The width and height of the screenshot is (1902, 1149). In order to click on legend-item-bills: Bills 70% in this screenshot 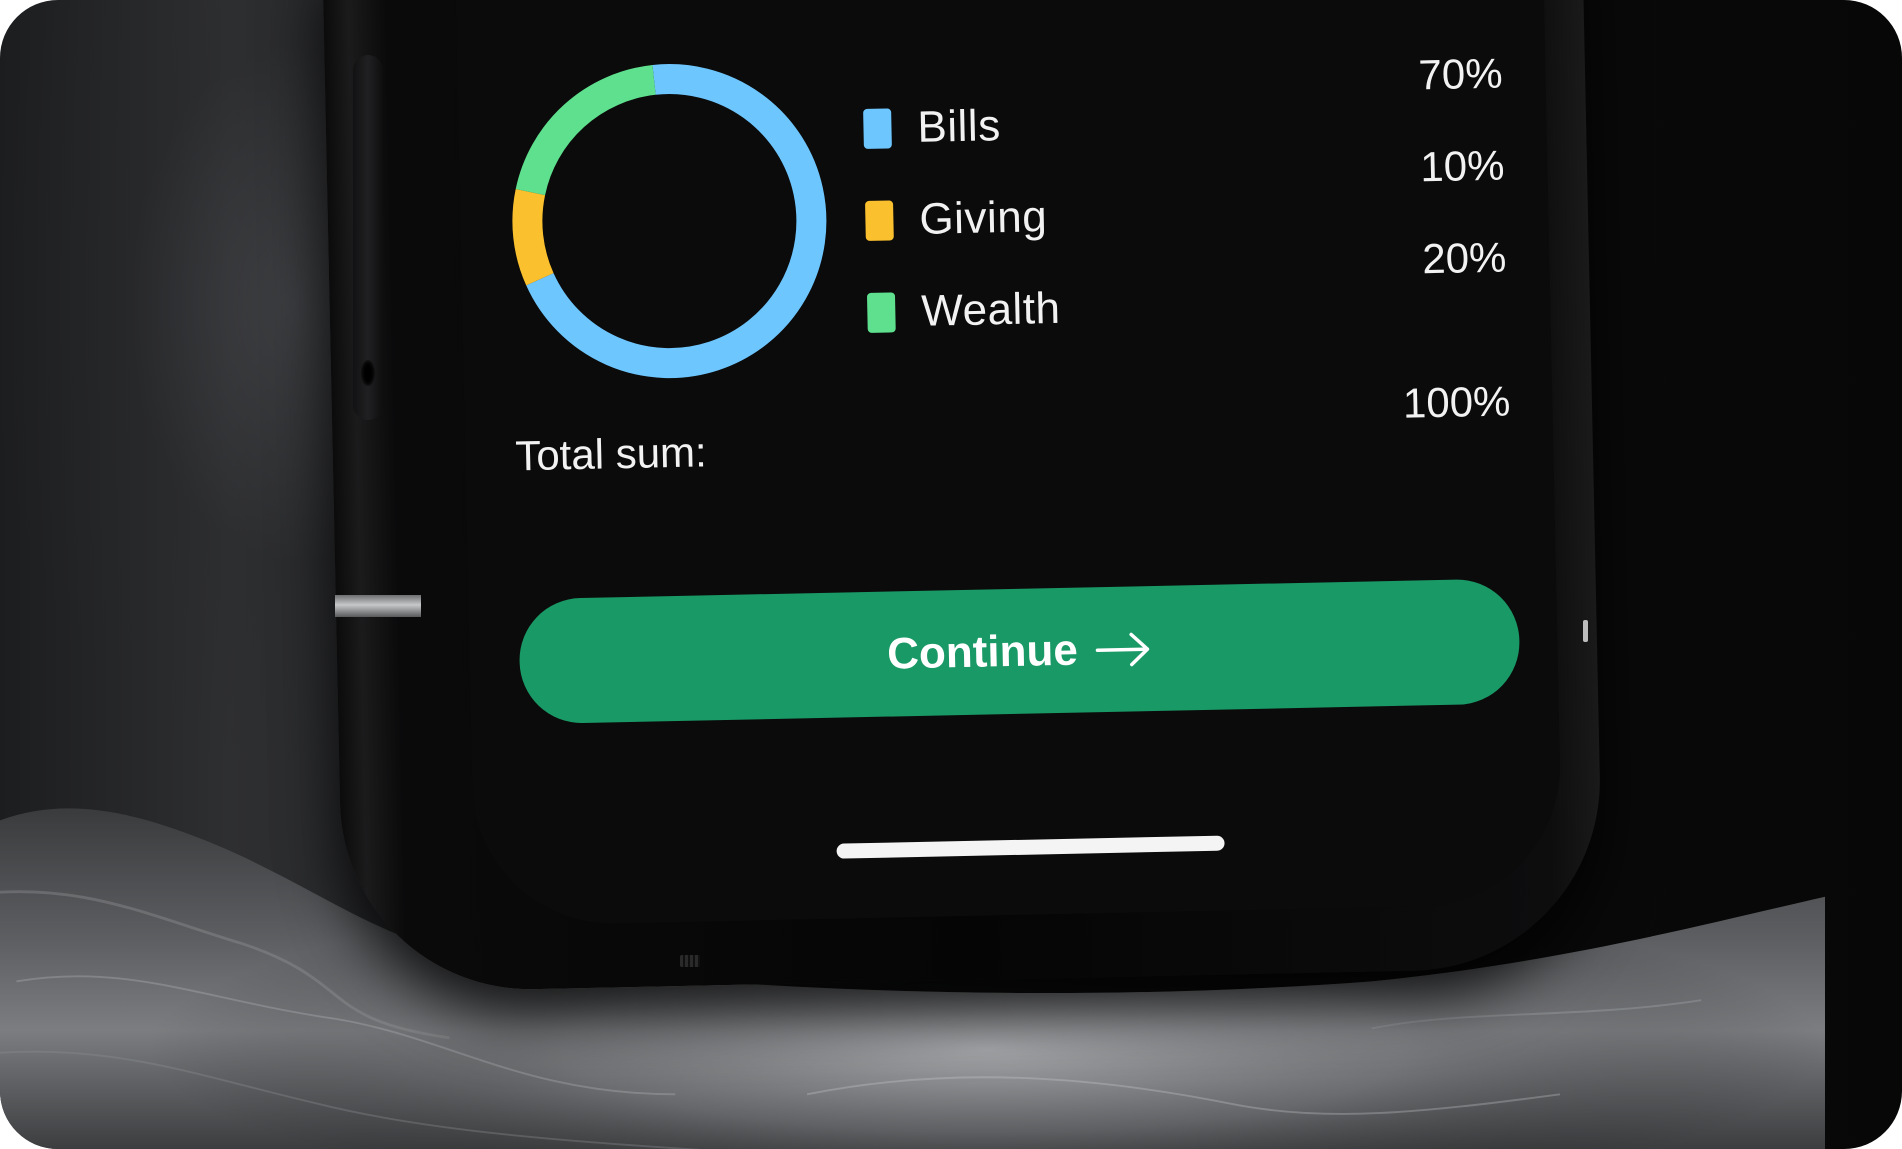, I will do `click(1184, 112)`.